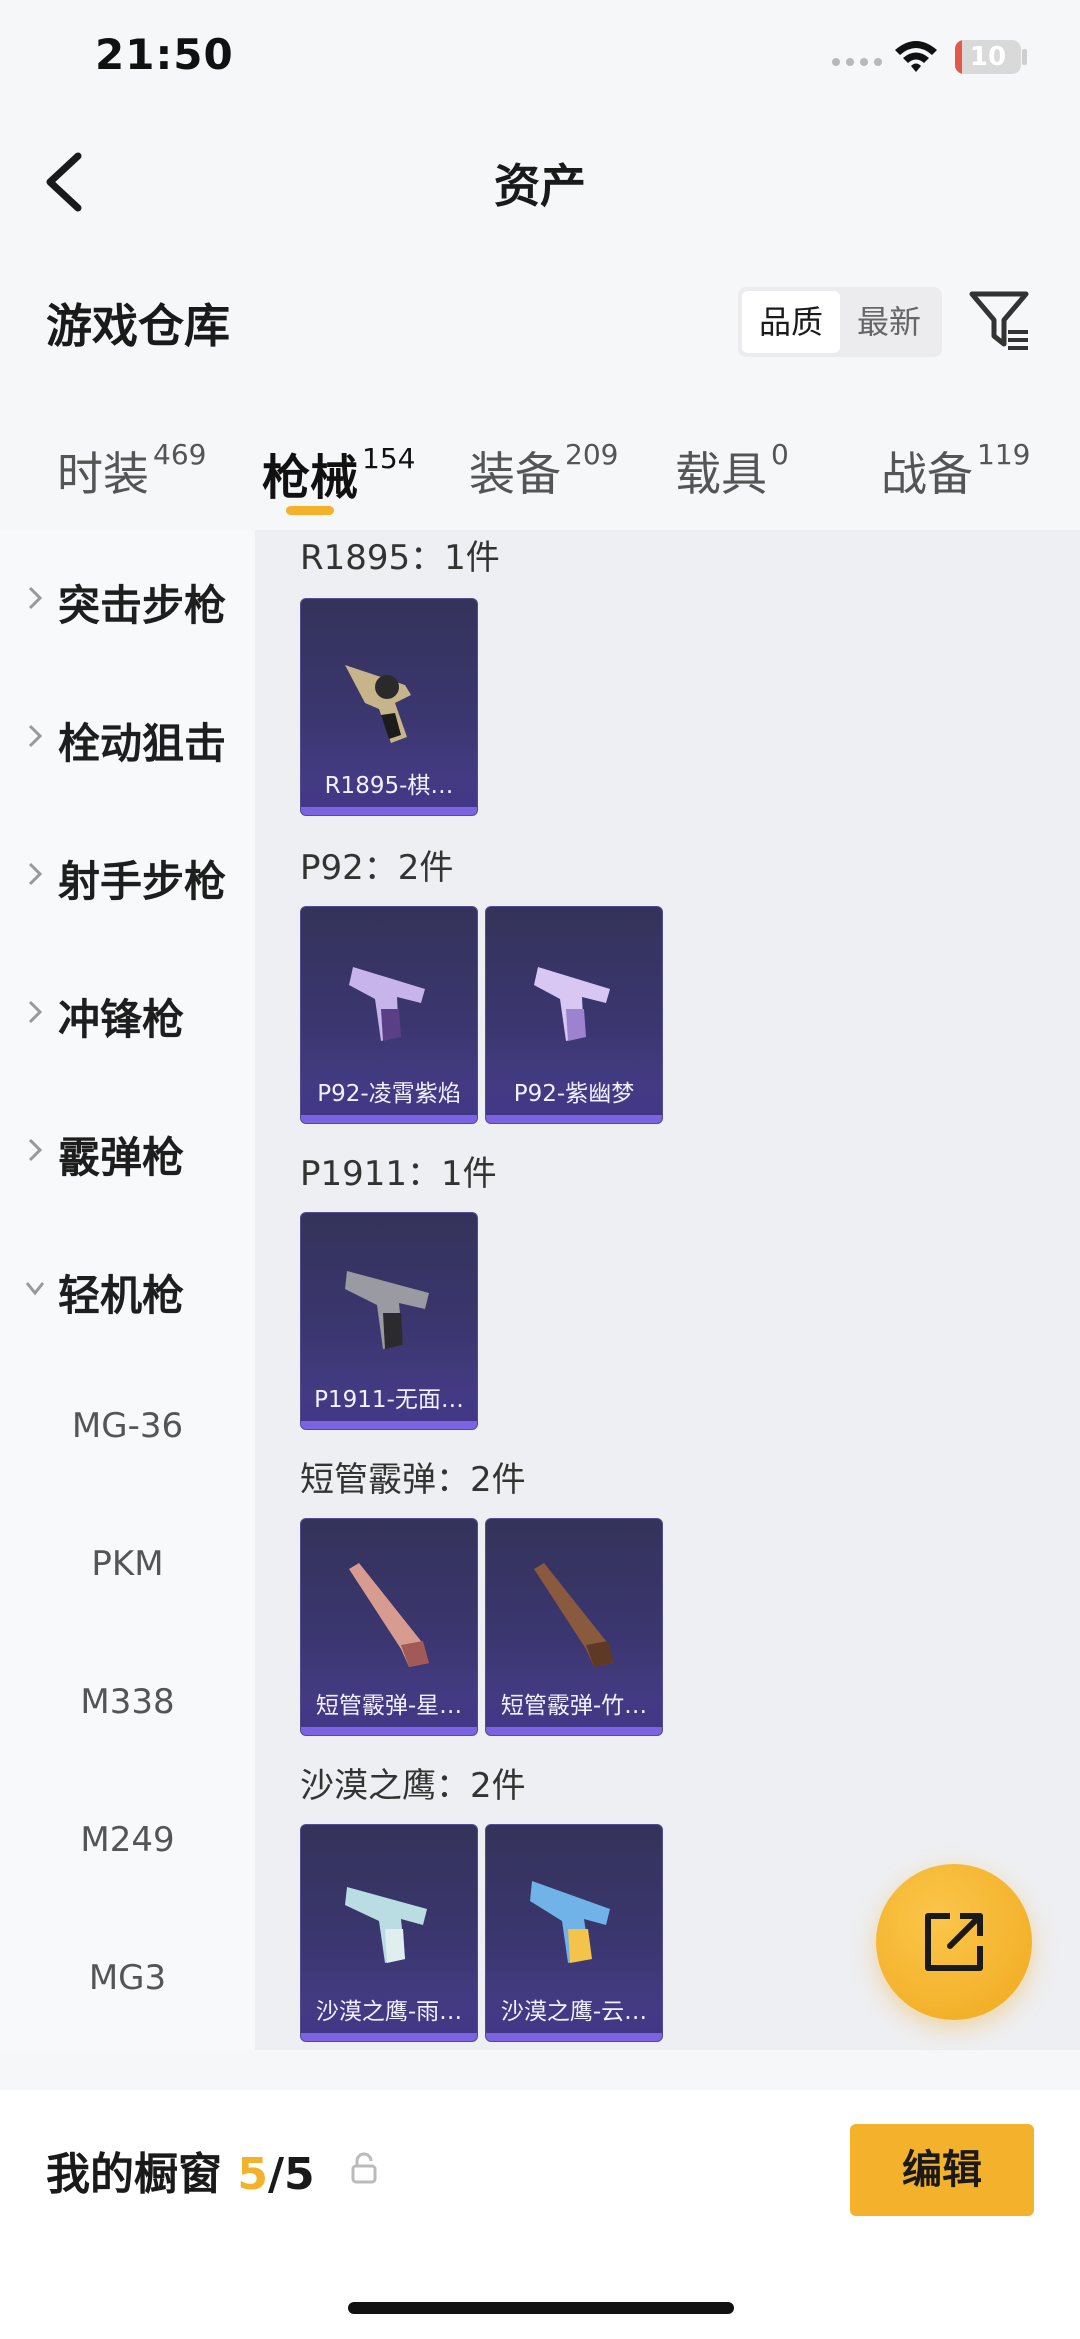  Describe the element at coordinates (916, 56) in the screenshot. I see `wifi-icon` at that location.